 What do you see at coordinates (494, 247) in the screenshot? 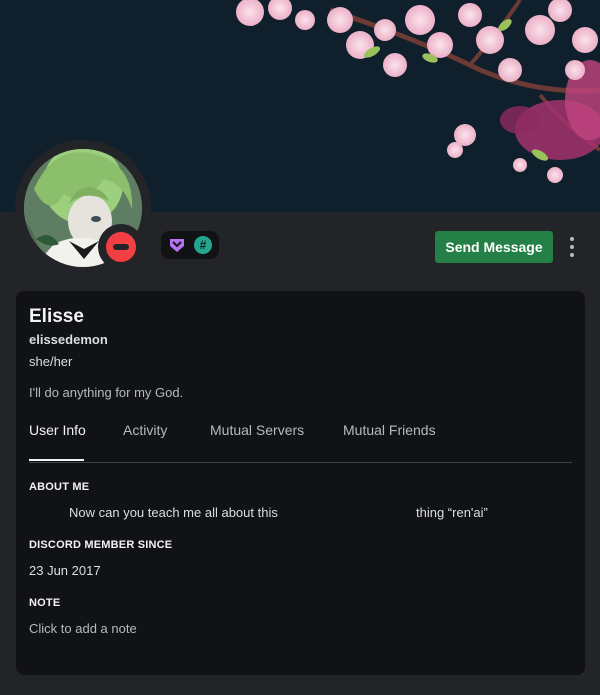
I see `send-message-button: Send Message` at bounding box center [494, 247].